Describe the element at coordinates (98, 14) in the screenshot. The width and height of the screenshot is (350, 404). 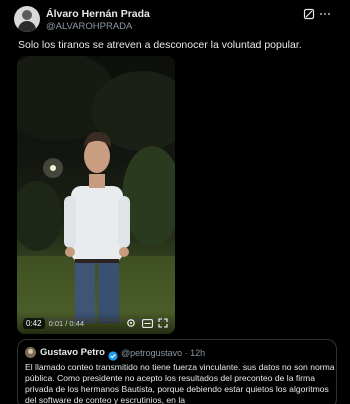
I see `author-name: Álvaro Hernán Prada` at that location.